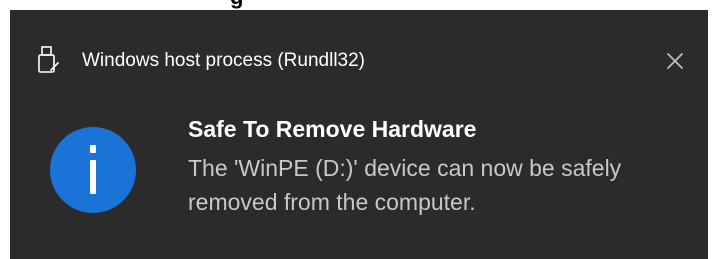  Describe the element at coordinates (93, 170) in the screenshot. I see `info-icon` at that location.